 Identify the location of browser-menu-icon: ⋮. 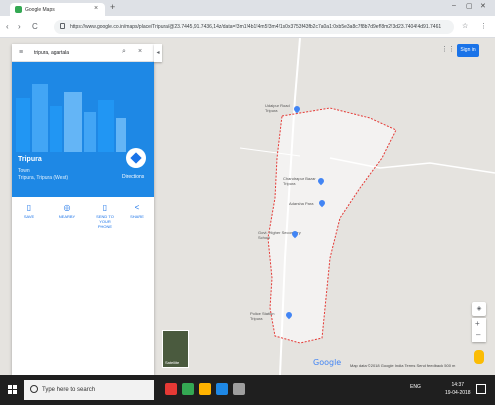
(483, 26).